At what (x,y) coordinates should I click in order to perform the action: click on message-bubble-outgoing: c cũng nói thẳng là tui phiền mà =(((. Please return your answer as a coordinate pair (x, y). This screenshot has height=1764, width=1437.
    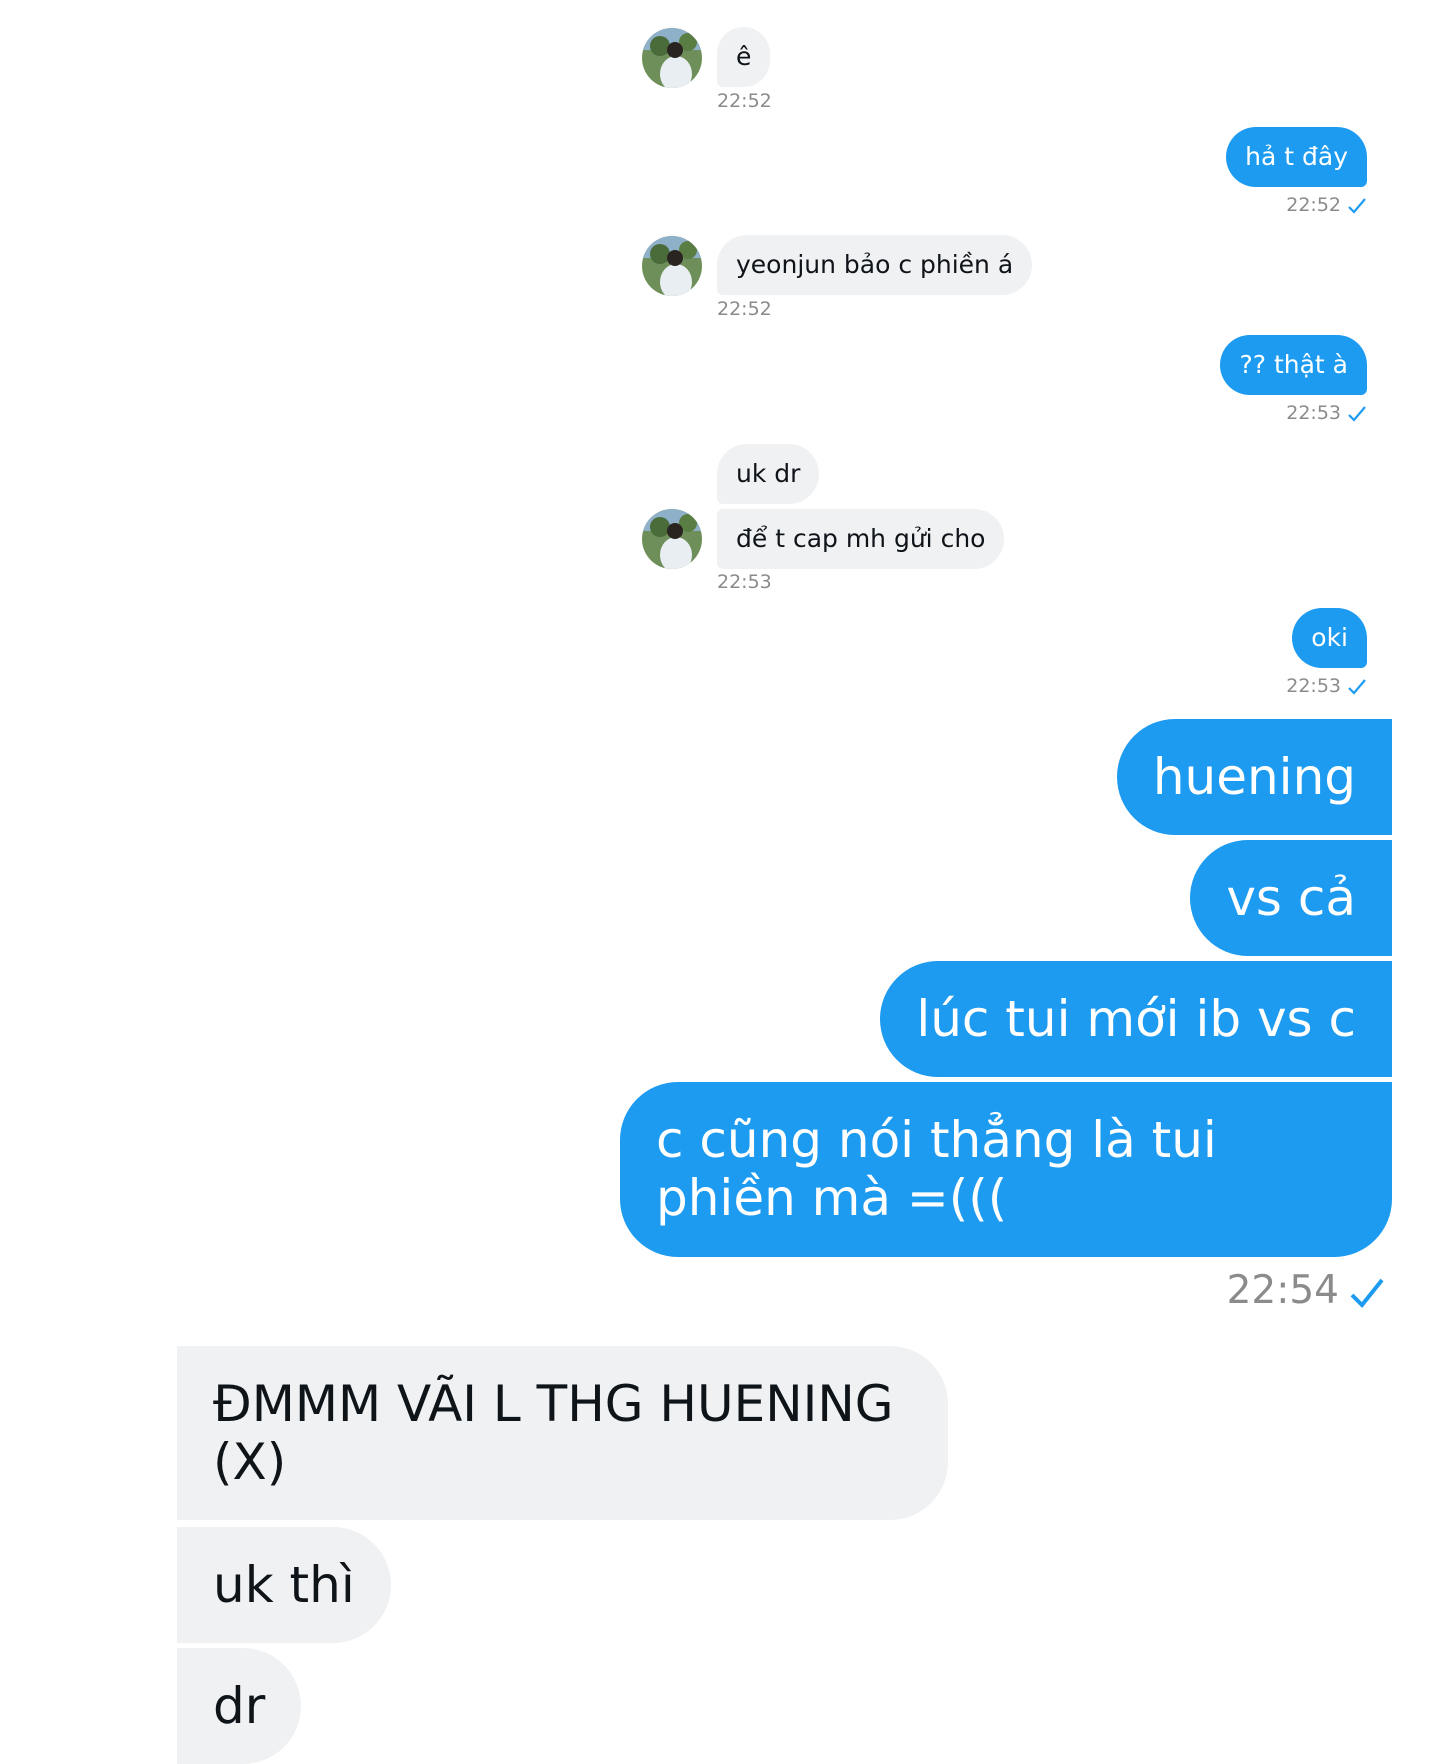
    Looking at the image, I should click on (1006, 1169).